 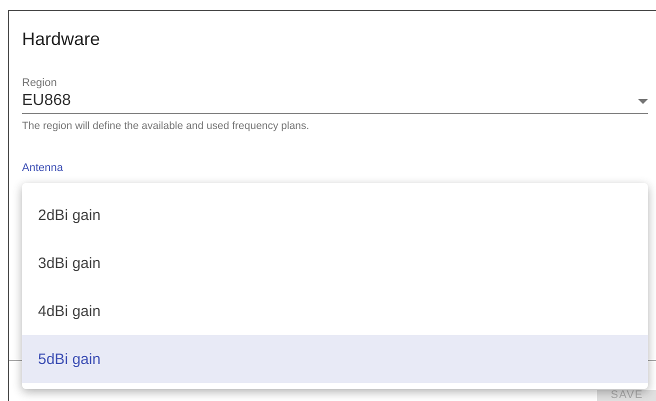 What do you see at coordinates (335, 311) in the screenshot?
I see `menu-option: 4dBi gain` at bounding box center [335, 311].